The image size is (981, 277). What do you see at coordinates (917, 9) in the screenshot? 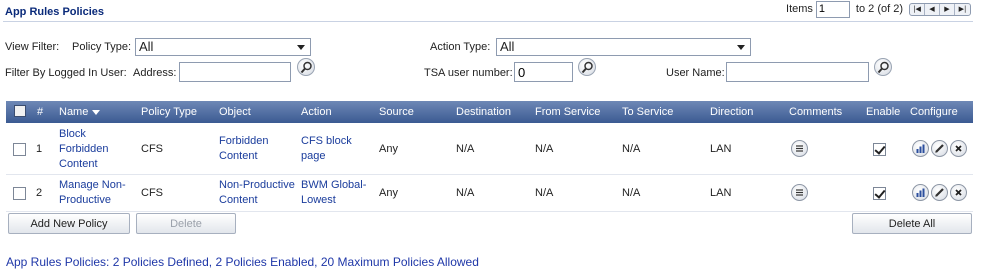
I see `first-page-icon: |◀` at bounding box center [917, 9].